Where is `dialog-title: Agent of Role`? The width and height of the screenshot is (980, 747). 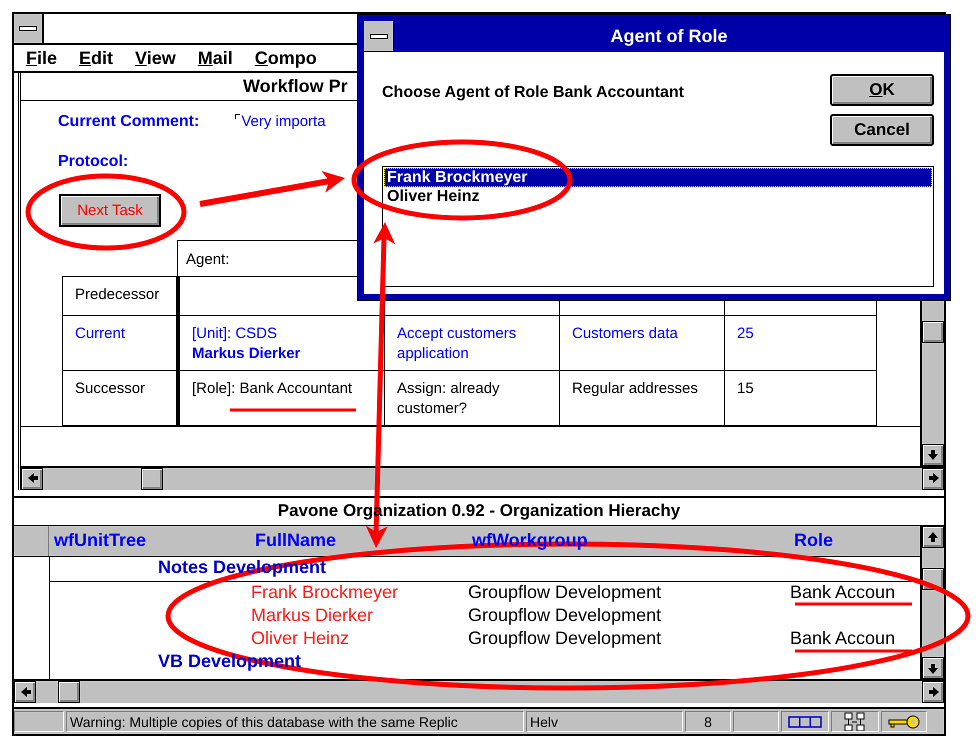
dialog-title: Agent of Role is located at coordinates (669, 36).